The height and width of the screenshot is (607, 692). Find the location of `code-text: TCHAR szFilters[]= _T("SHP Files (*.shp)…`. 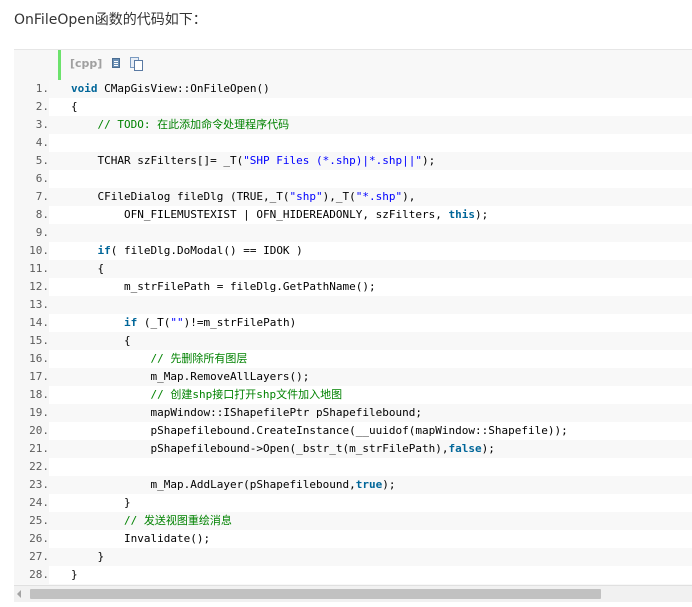

code-text: TCHAR szFilters[]= _T("SHP Files (*.shp)… is located at coordinates (253, 161).